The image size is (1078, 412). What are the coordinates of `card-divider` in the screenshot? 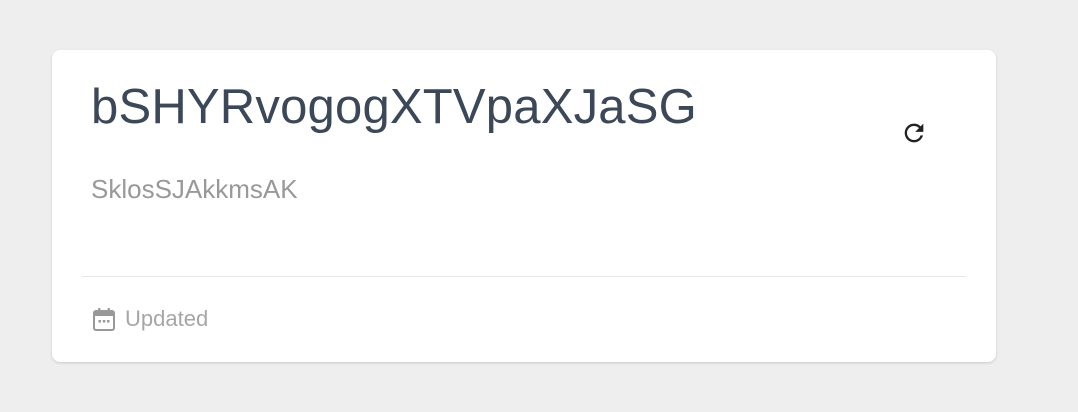 It's located at (524, 276).